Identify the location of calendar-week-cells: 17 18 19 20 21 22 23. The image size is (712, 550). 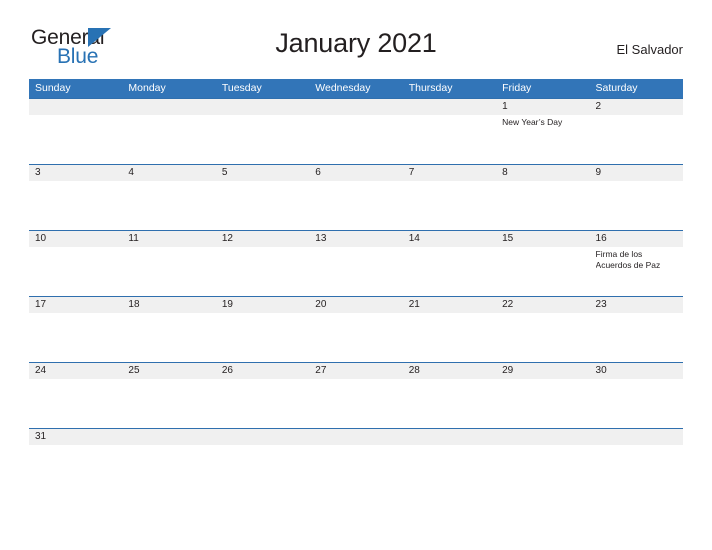
(356, 329).